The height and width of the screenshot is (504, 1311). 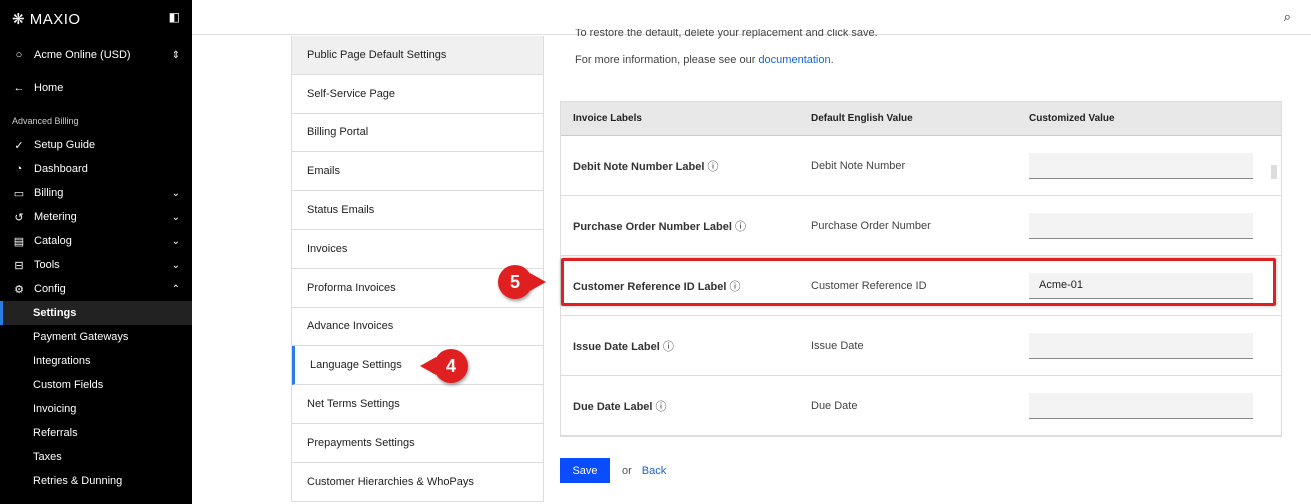 What do you see at coordinates (53, 241) in the screenshot?
I see `label: Catalog` at bounding box center [53, 241].